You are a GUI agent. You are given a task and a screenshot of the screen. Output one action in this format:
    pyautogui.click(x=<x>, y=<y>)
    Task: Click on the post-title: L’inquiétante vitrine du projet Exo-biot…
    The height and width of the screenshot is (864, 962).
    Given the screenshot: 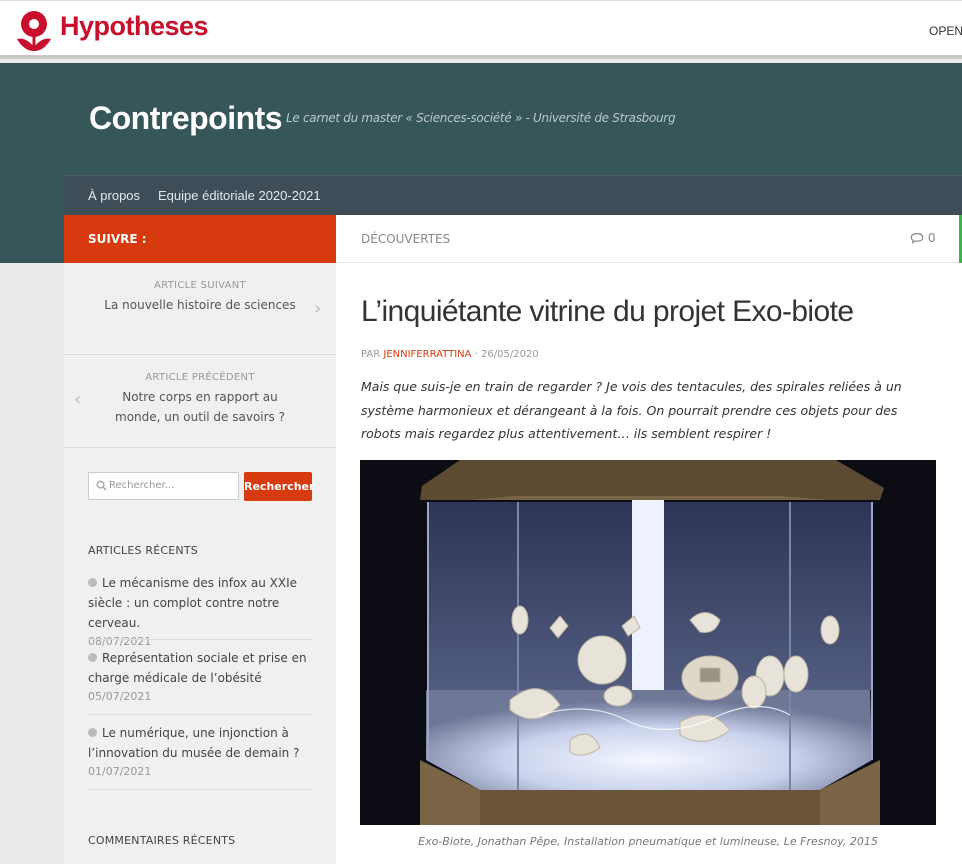 What is the action you would take?
    pyautogui.click(x=607, y=311)
    